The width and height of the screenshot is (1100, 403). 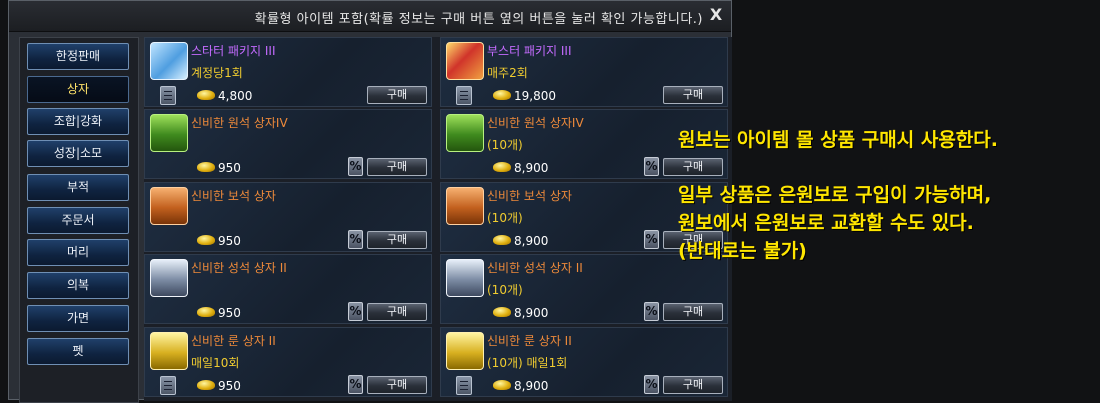 I want to click on purchase-limit: 매주2회, so click(x=507, y=73).